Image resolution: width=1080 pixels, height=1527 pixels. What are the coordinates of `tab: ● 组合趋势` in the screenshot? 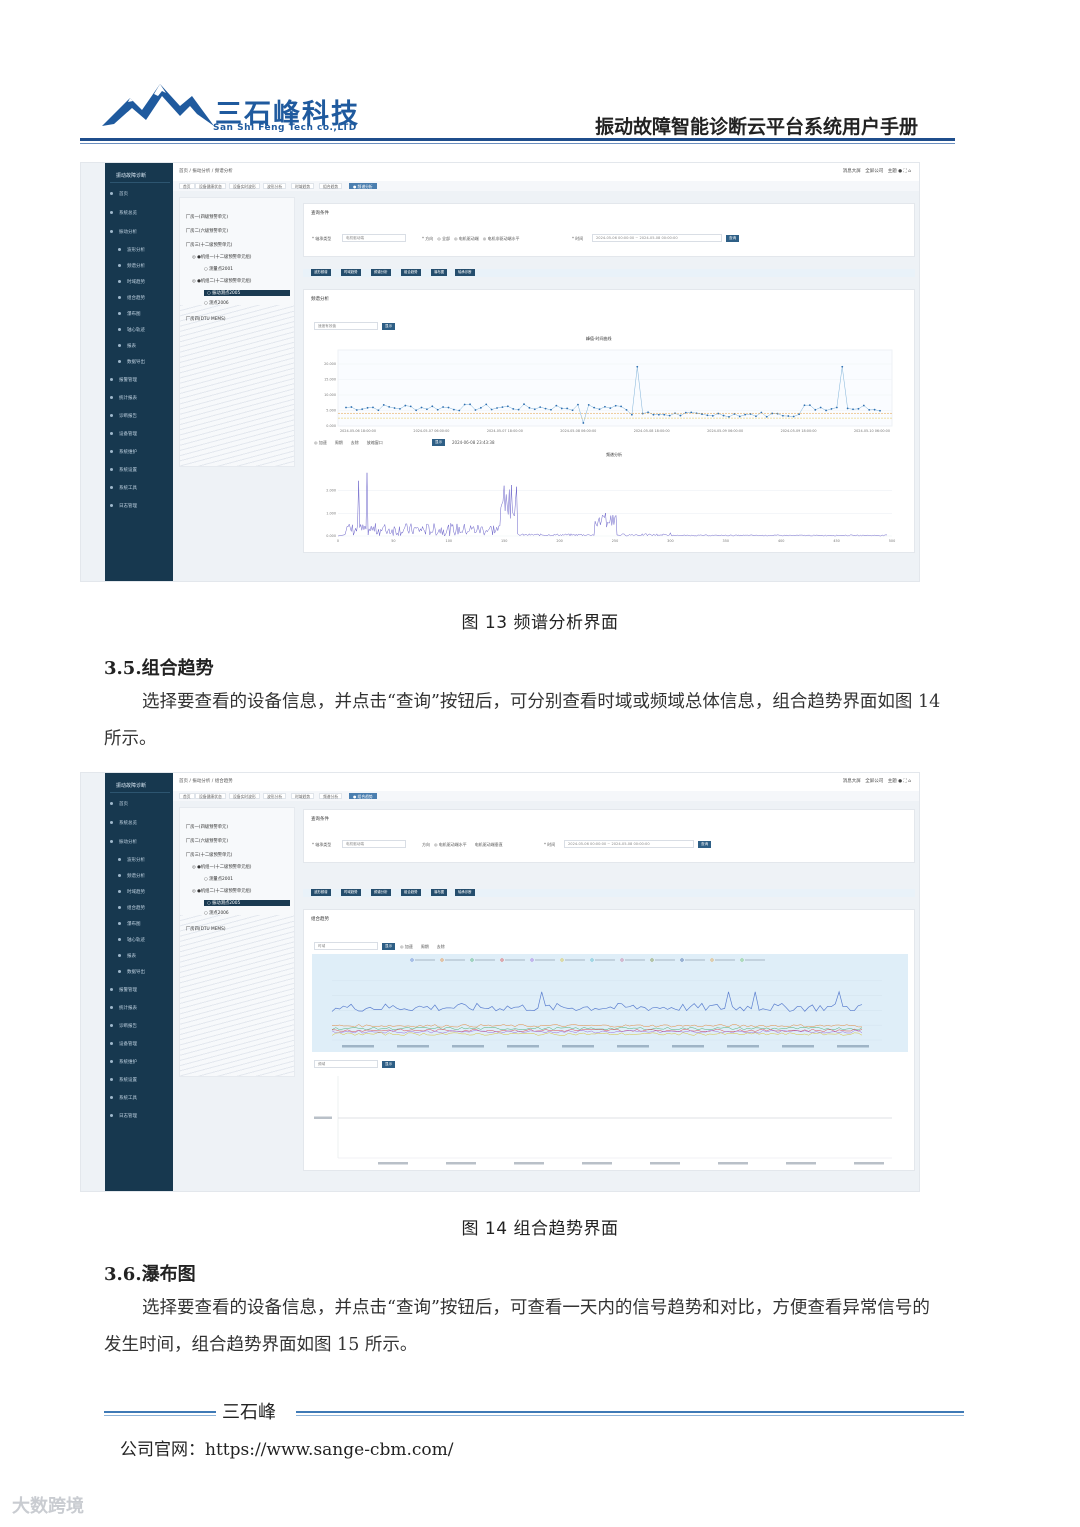 It's located at (363, 796).